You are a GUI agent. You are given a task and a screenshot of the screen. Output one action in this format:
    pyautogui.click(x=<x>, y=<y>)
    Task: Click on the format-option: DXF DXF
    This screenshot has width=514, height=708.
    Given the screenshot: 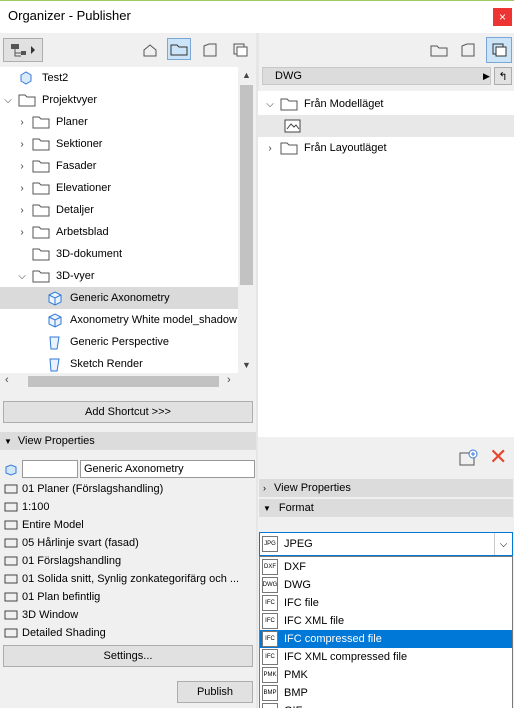 What is the action you would take?
    pyautogui.click(x=386, y=567)
    